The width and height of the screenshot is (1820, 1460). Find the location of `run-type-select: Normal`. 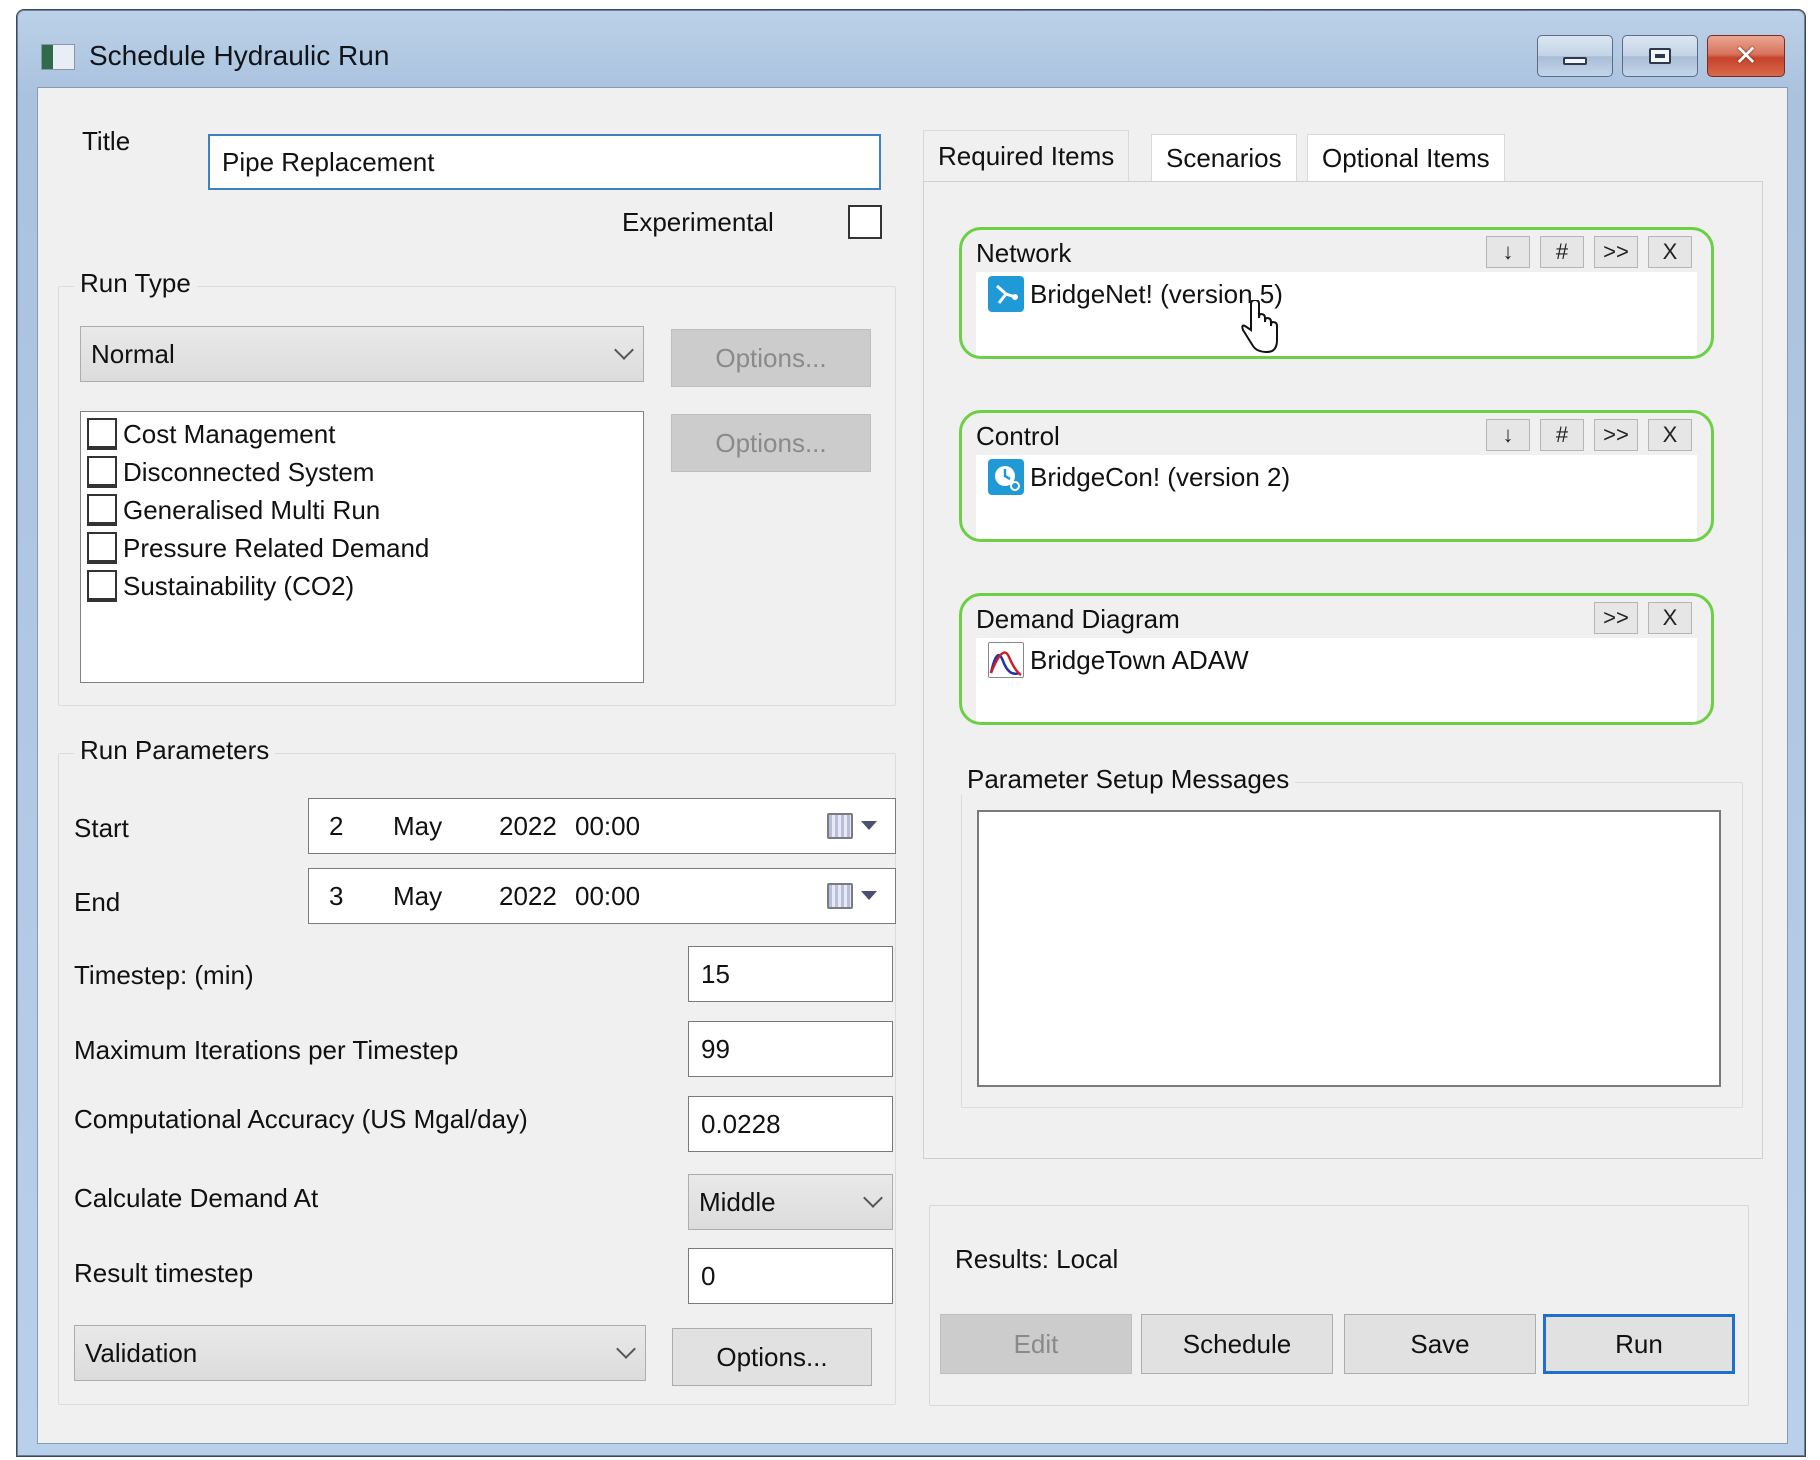

run-type-select: Normal is located at coordinates (362, 354).